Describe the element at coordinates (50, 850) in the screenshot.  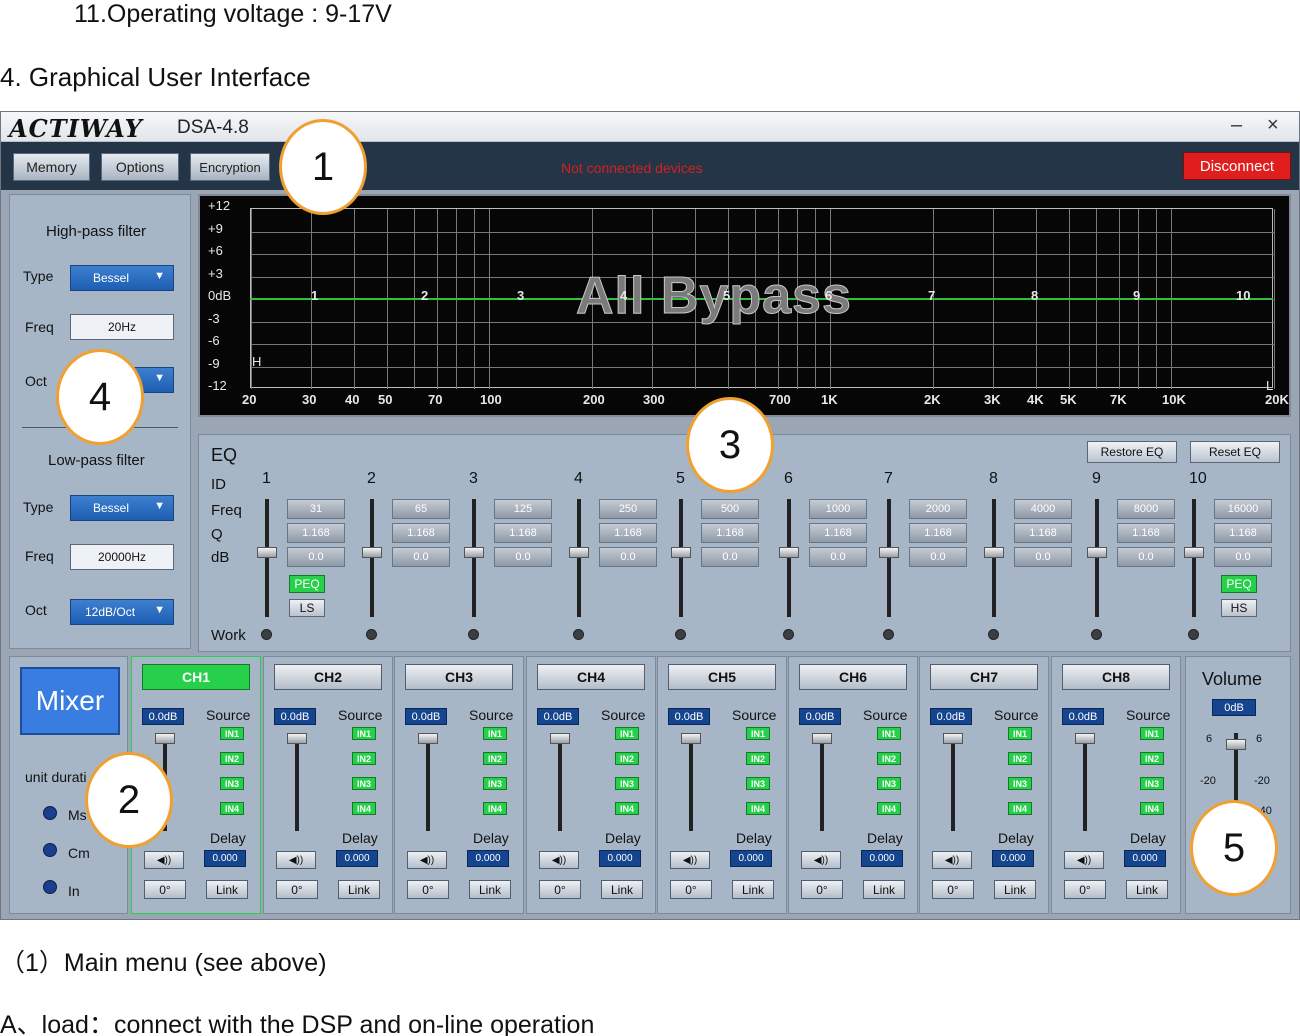
I see `radio-cm` at that location.